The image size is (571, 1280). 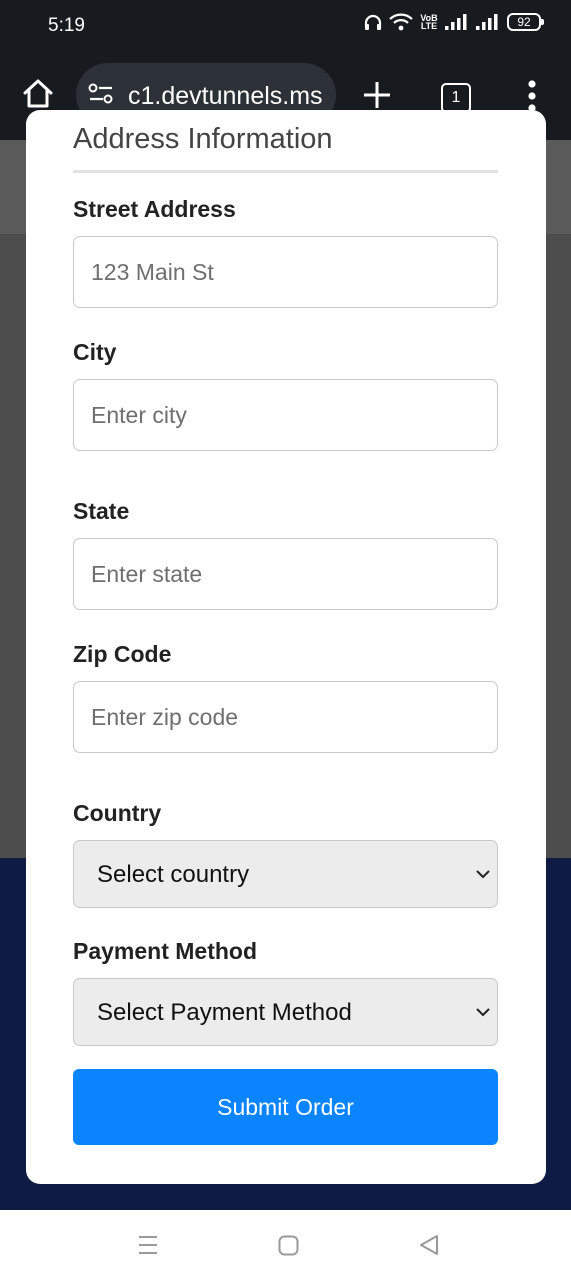 I want to click on back-icon, so click(x=429, y=1245).